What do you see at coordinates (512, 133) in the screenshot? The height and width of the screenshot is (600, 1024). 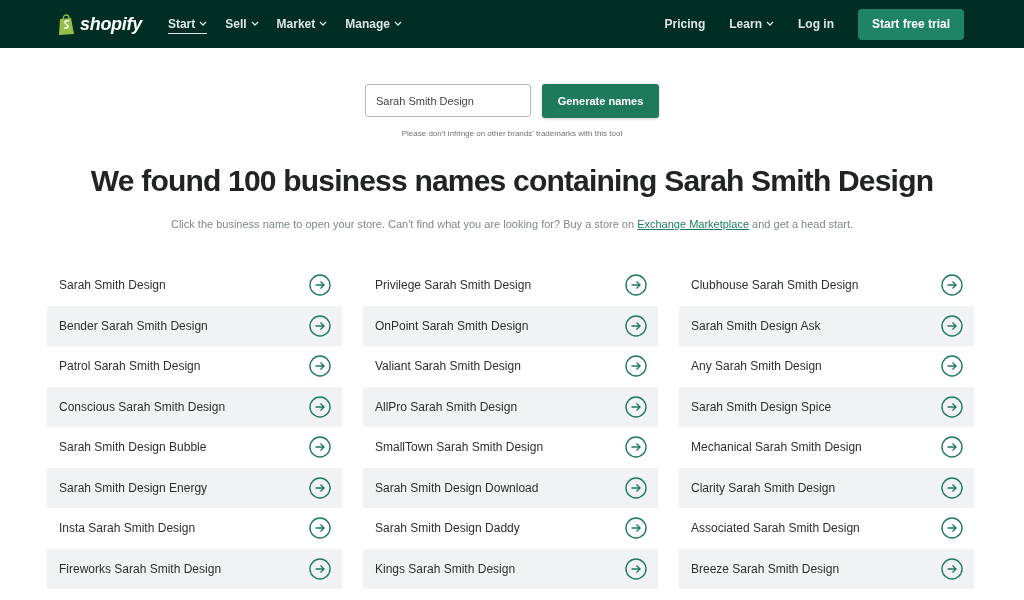 I see `trademark-note: Please don't infringe on other brands' trademarks with this tool` at bounding box center [512, 133].